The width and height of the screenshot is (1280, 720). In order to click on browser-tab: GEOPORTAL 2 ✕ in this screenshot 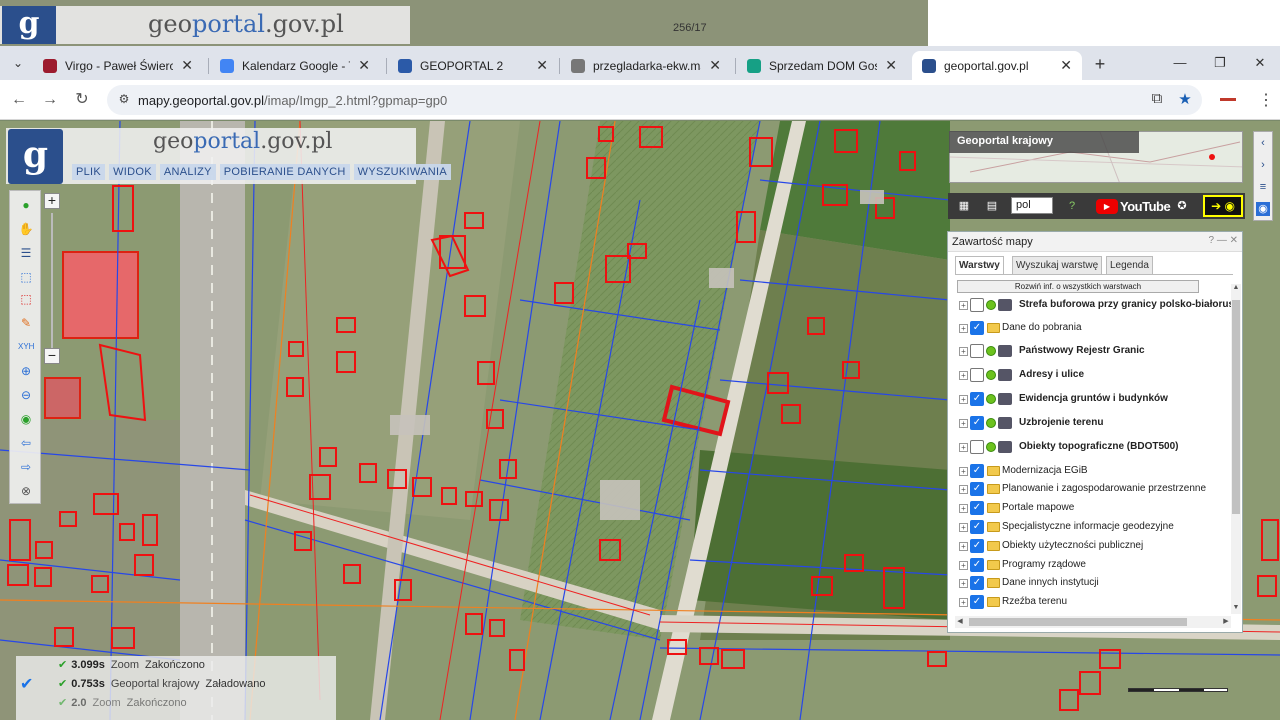, I will do `click(473, 65)`.